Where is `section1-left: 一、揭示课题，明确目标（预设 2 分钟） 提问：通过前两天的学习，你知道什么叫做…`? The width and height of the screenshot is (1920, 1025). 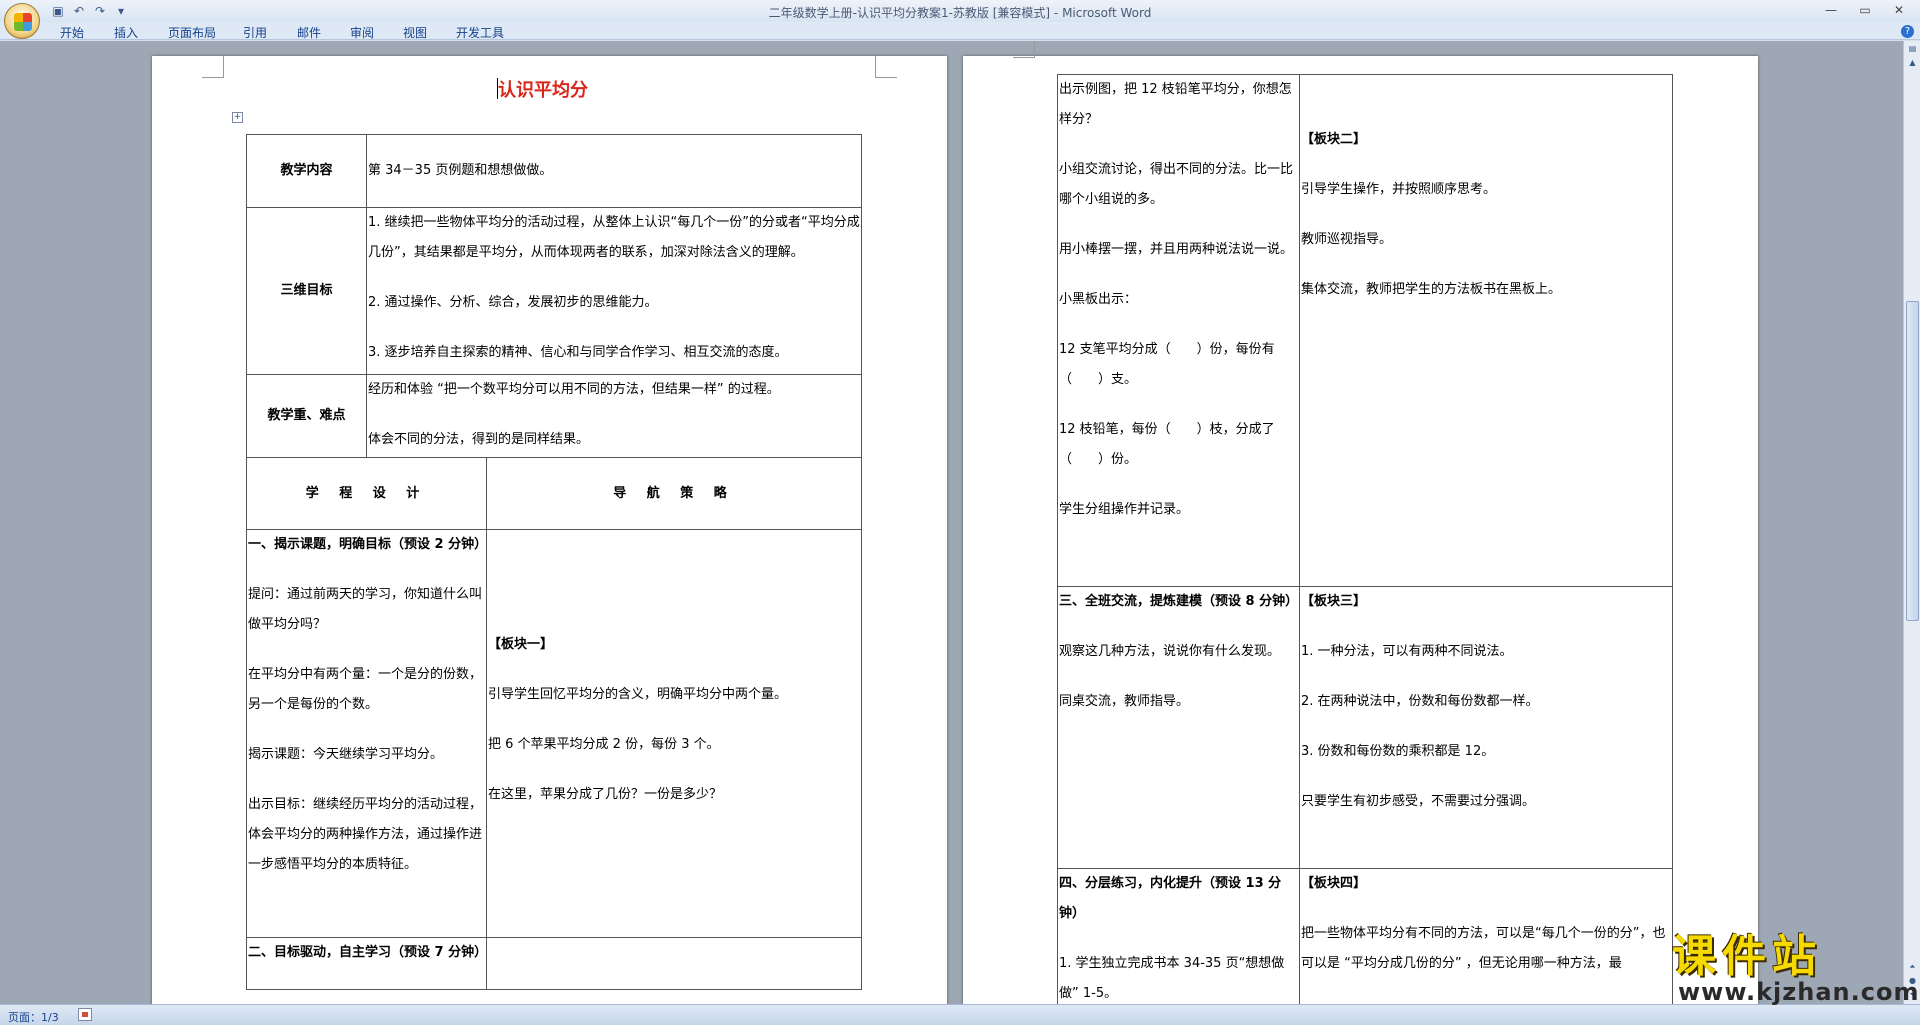
section1-left: 一、揭示课题，明确目标（预设 2 分钟） 提问：通过前两天的学习，你知道什么叫做… is located at coordinates (366, 733).